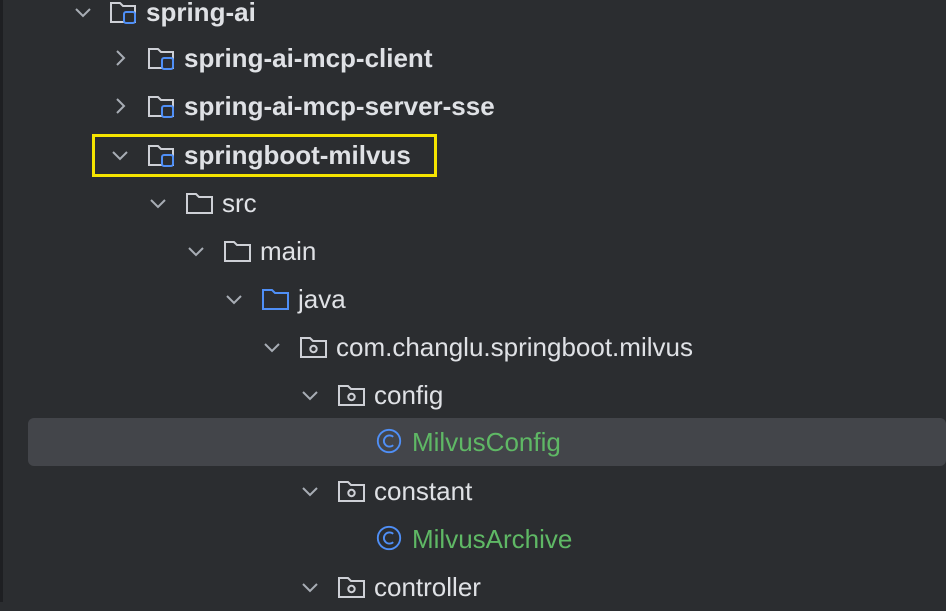  I want to click on tree-item-label: constant, so click(423, 491).